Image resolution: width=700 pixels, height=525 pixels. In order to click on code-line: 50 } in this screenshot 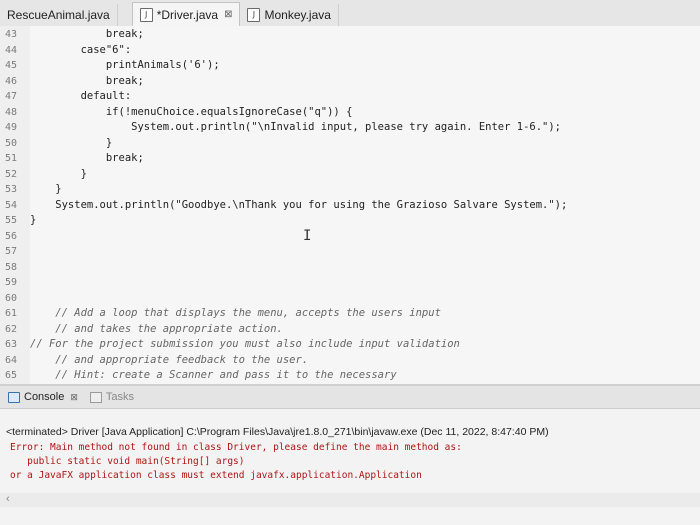, I will do `click(350, 143)`.